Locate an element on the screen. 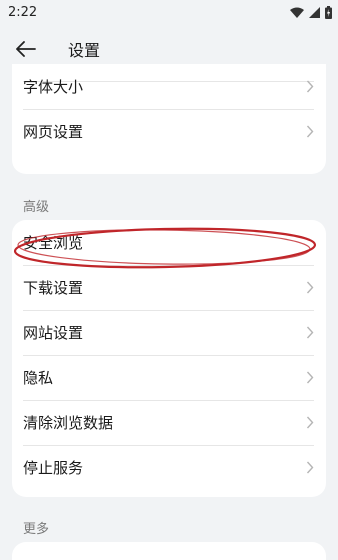 Image resolution: width=338 pixels, height=560 pixels. status-icons is located at coordinates (311, 12).